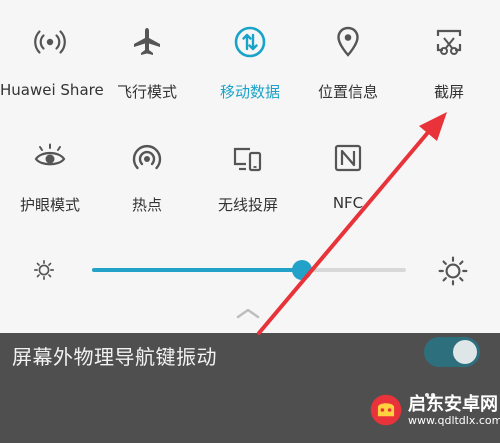  Describe the element at coordinates (348, 41) in the screenshot. I see `location-icon` at that location.